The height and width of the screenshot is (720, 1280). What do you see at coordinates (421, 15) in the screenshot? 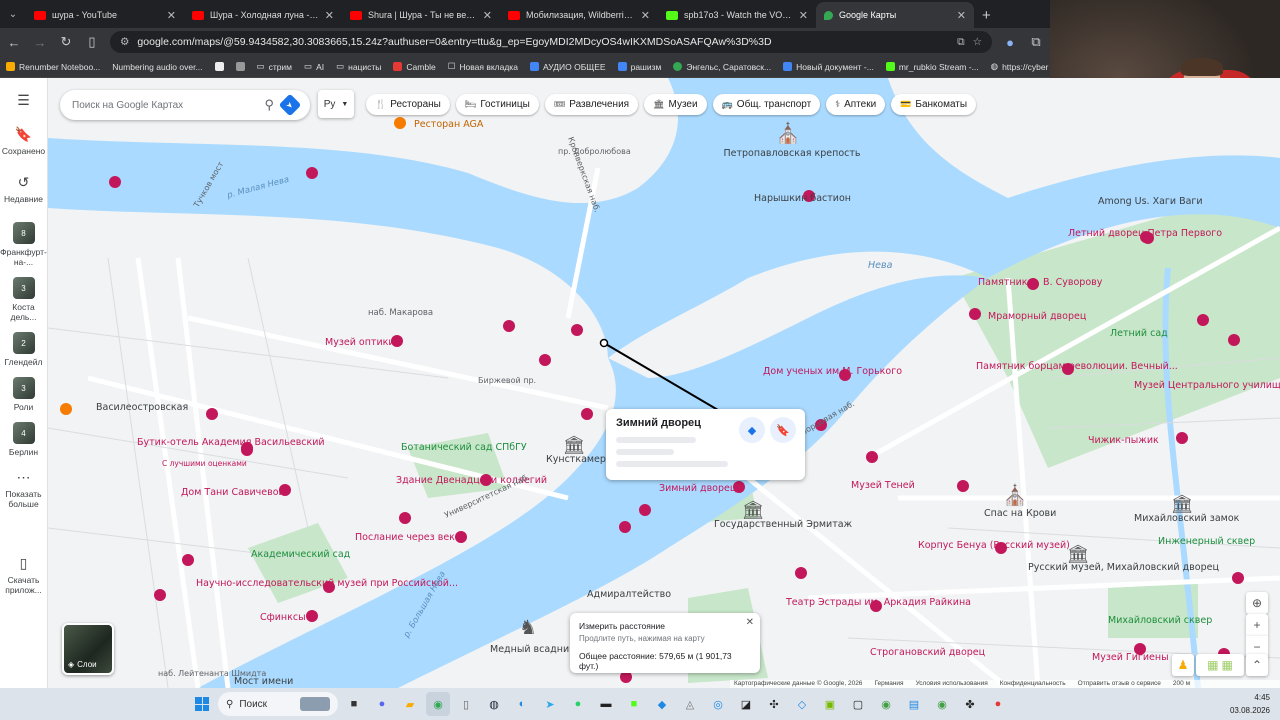
I see `tab-3: Shura | Шура - Ты не верь сле ✕` at bounding box center [421, 15].